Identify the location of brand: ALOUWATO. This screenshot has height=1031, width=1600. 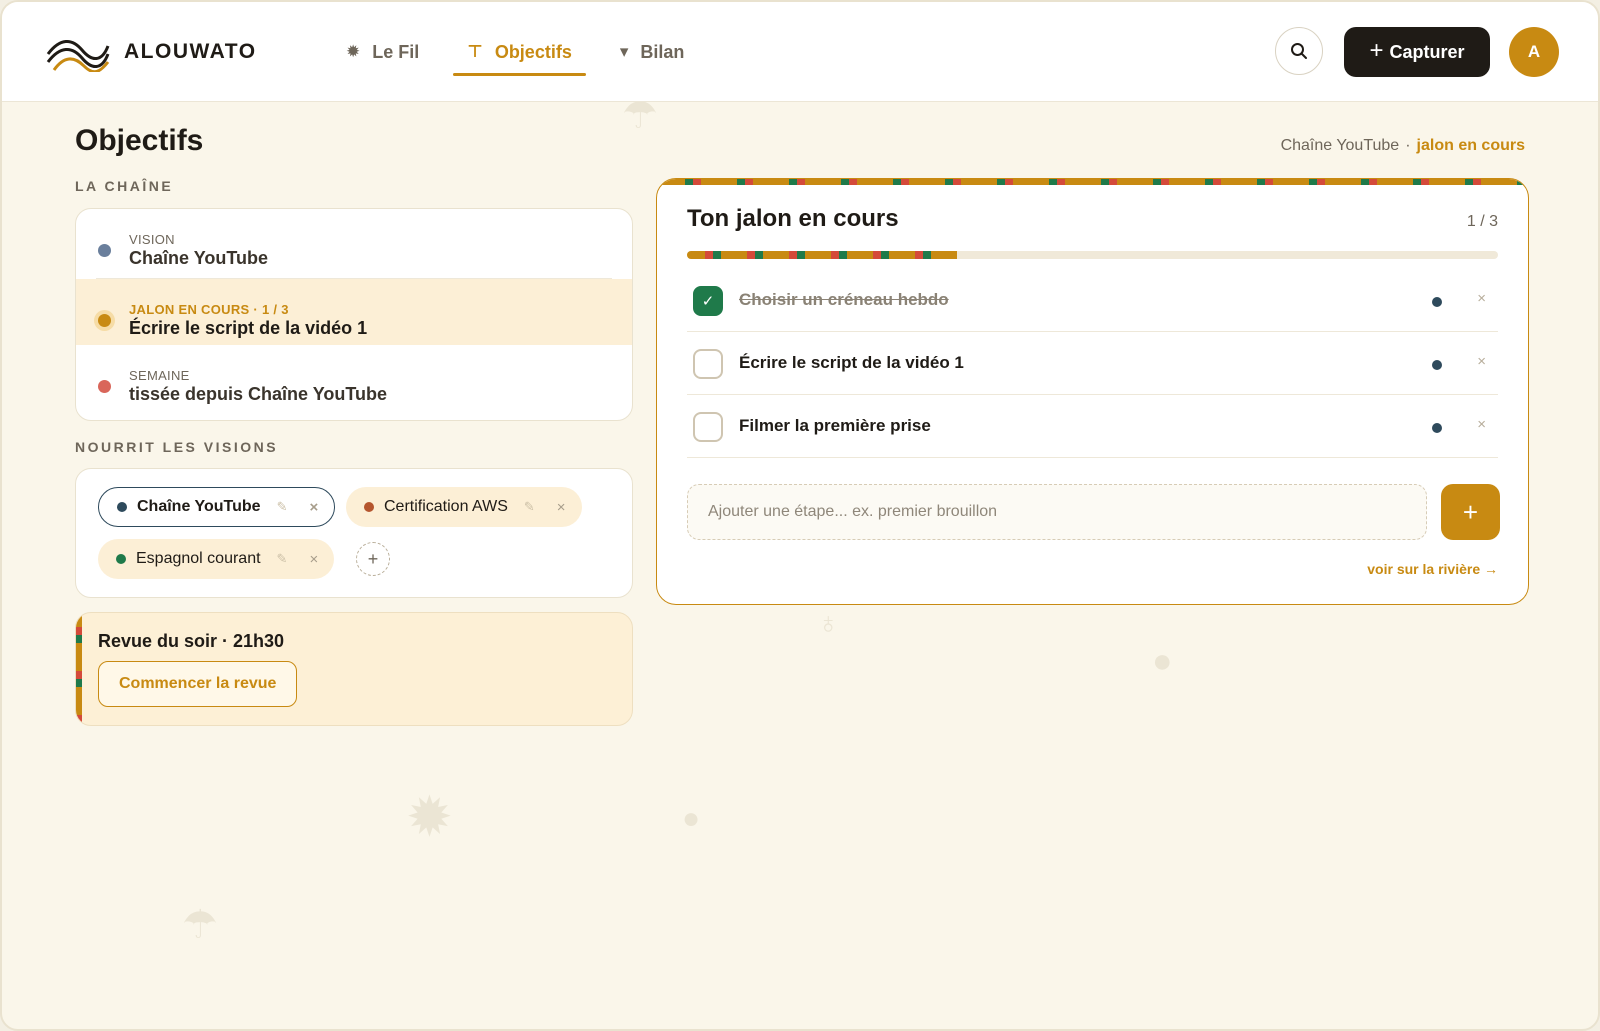
(151, 52).